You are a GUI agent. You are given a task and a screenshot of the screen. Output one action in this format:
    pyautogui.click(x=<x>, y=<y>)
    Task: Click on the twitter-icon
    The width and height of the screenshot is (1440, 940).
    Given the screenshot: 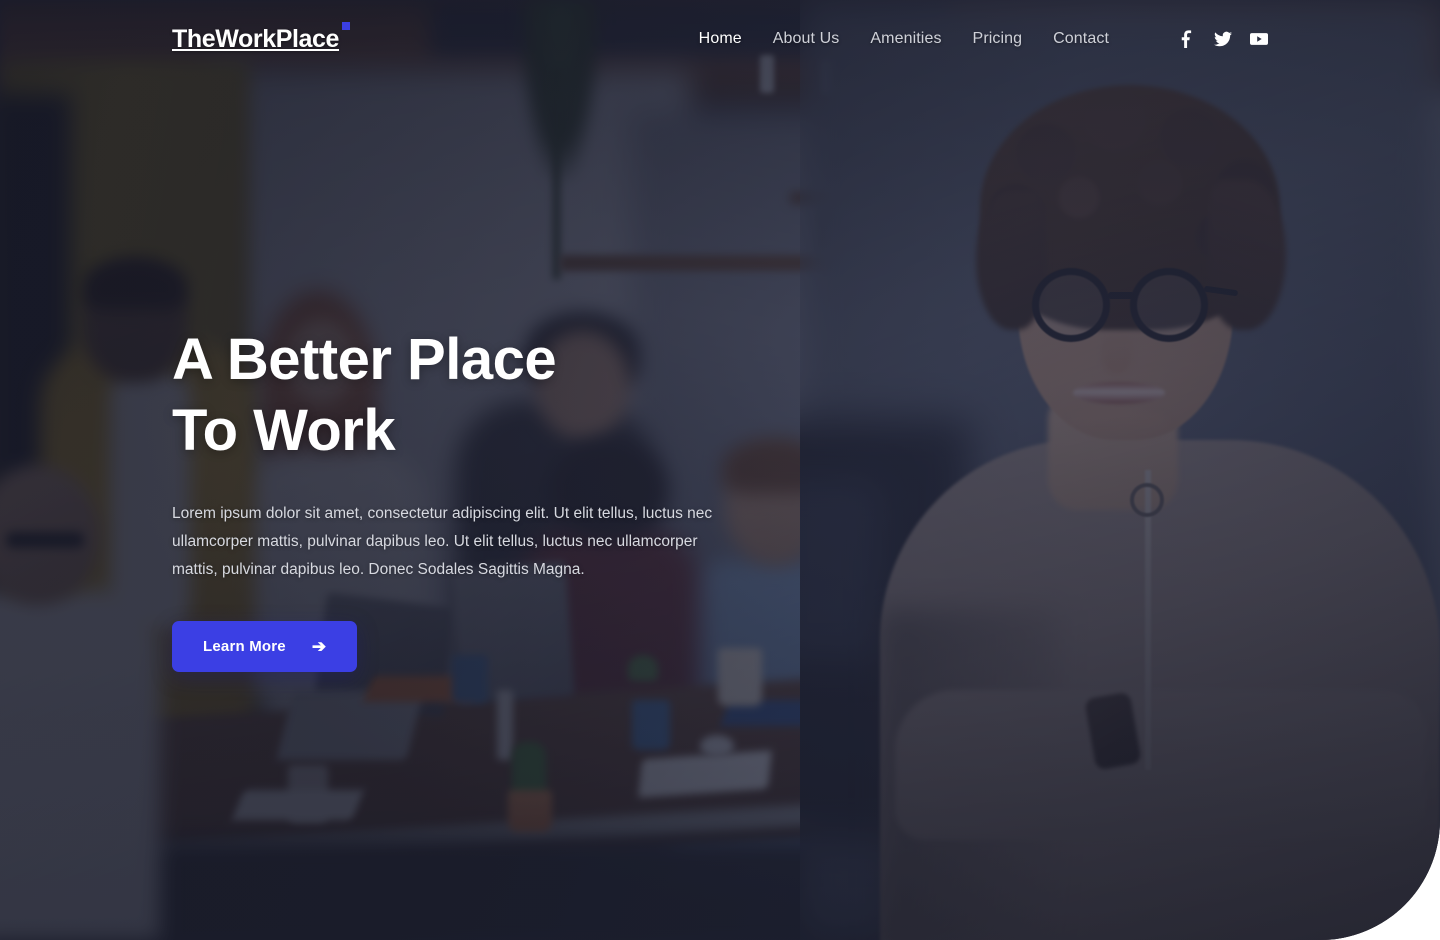 What is the action you would take?
    pyautogui.click(x=1223, y=39)
    